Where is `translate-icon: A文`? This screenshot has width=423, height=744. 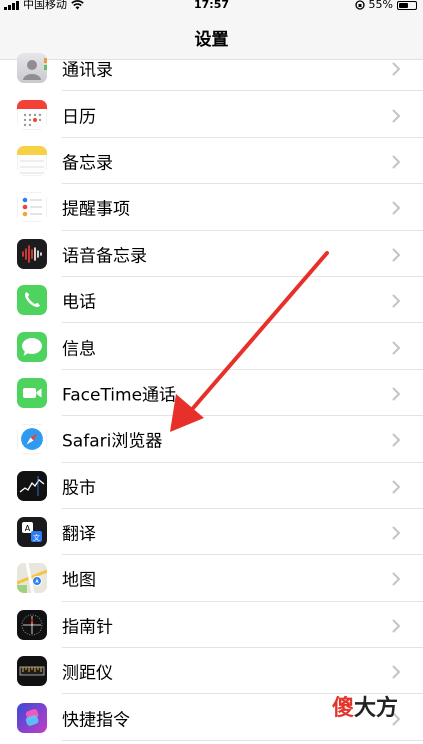
translate-icon: A文 is located at coordinates (32, 532).